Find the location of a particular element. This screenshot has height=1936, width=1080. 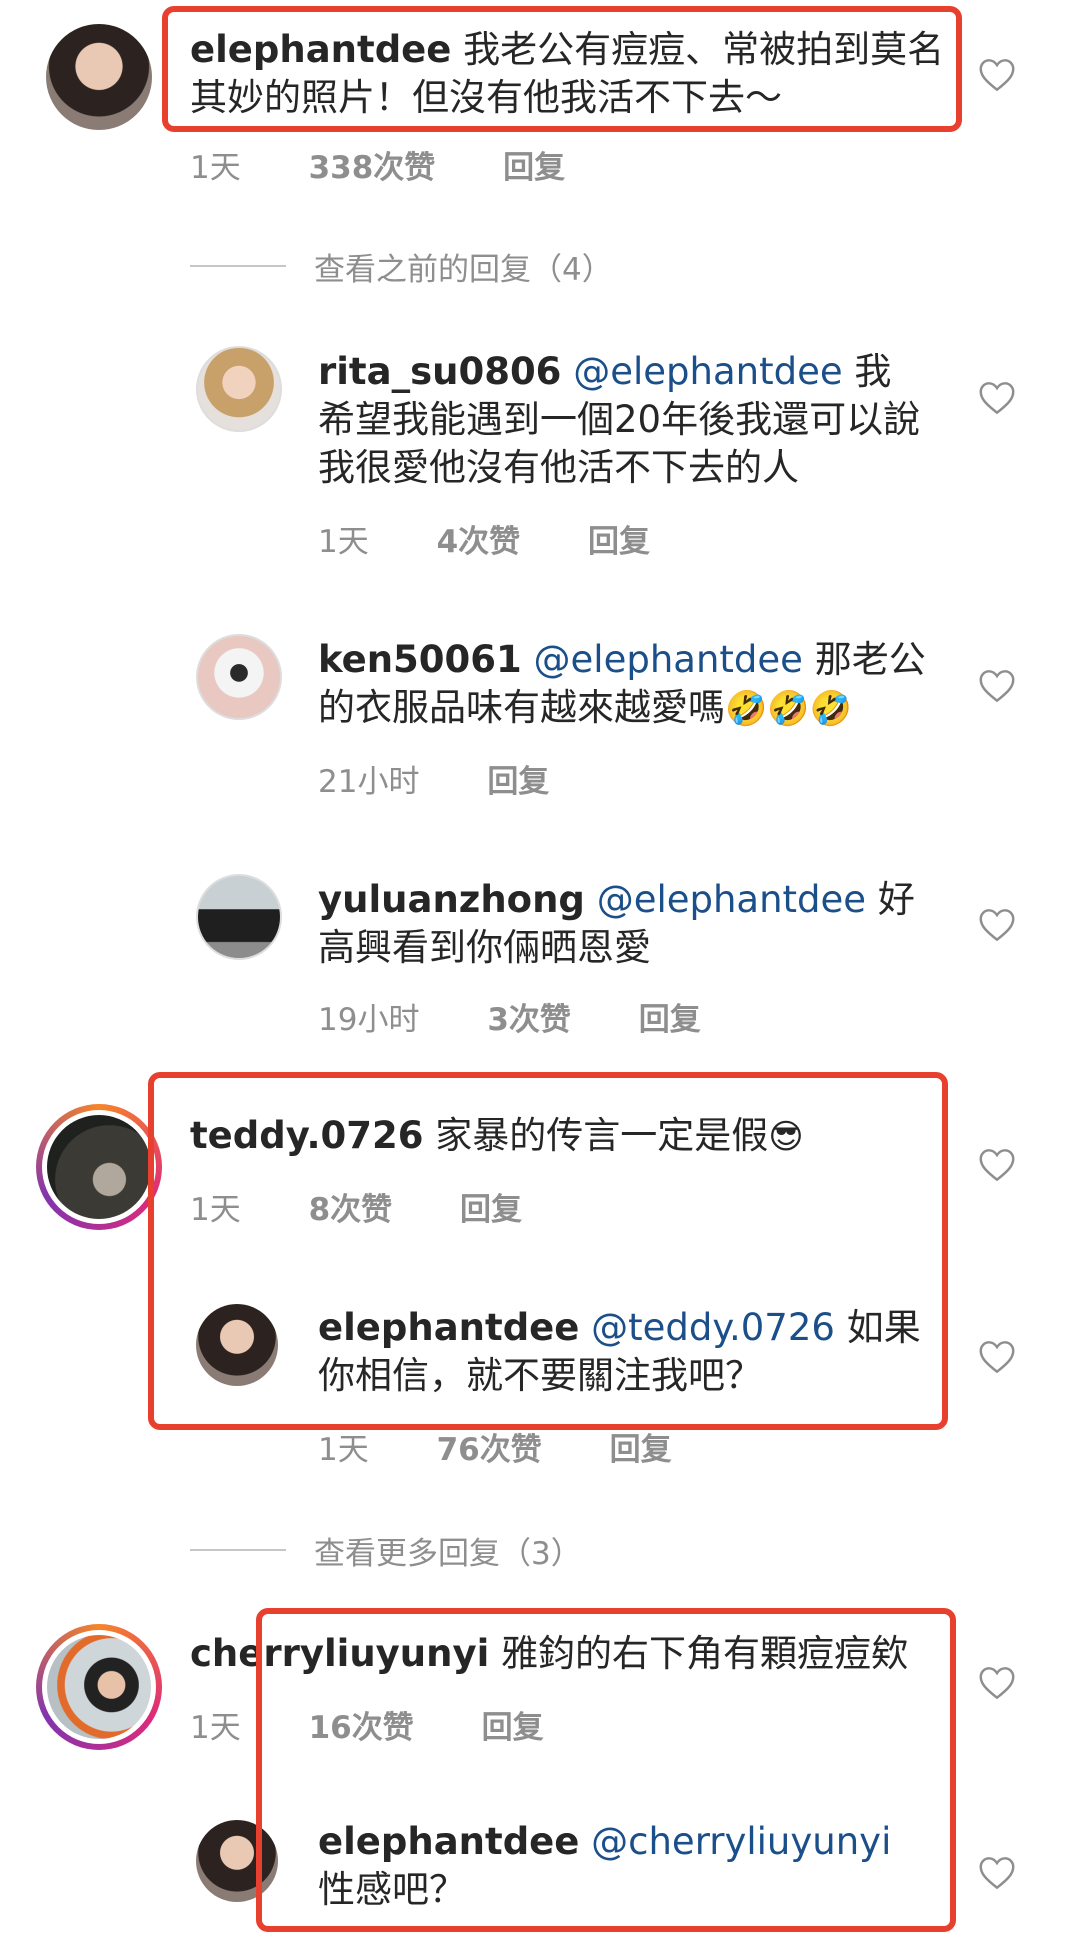

reply-text: yuluanzhong @elephantdee 好高興看到你倆晒恩愛 is located at coordinates (628, 924).